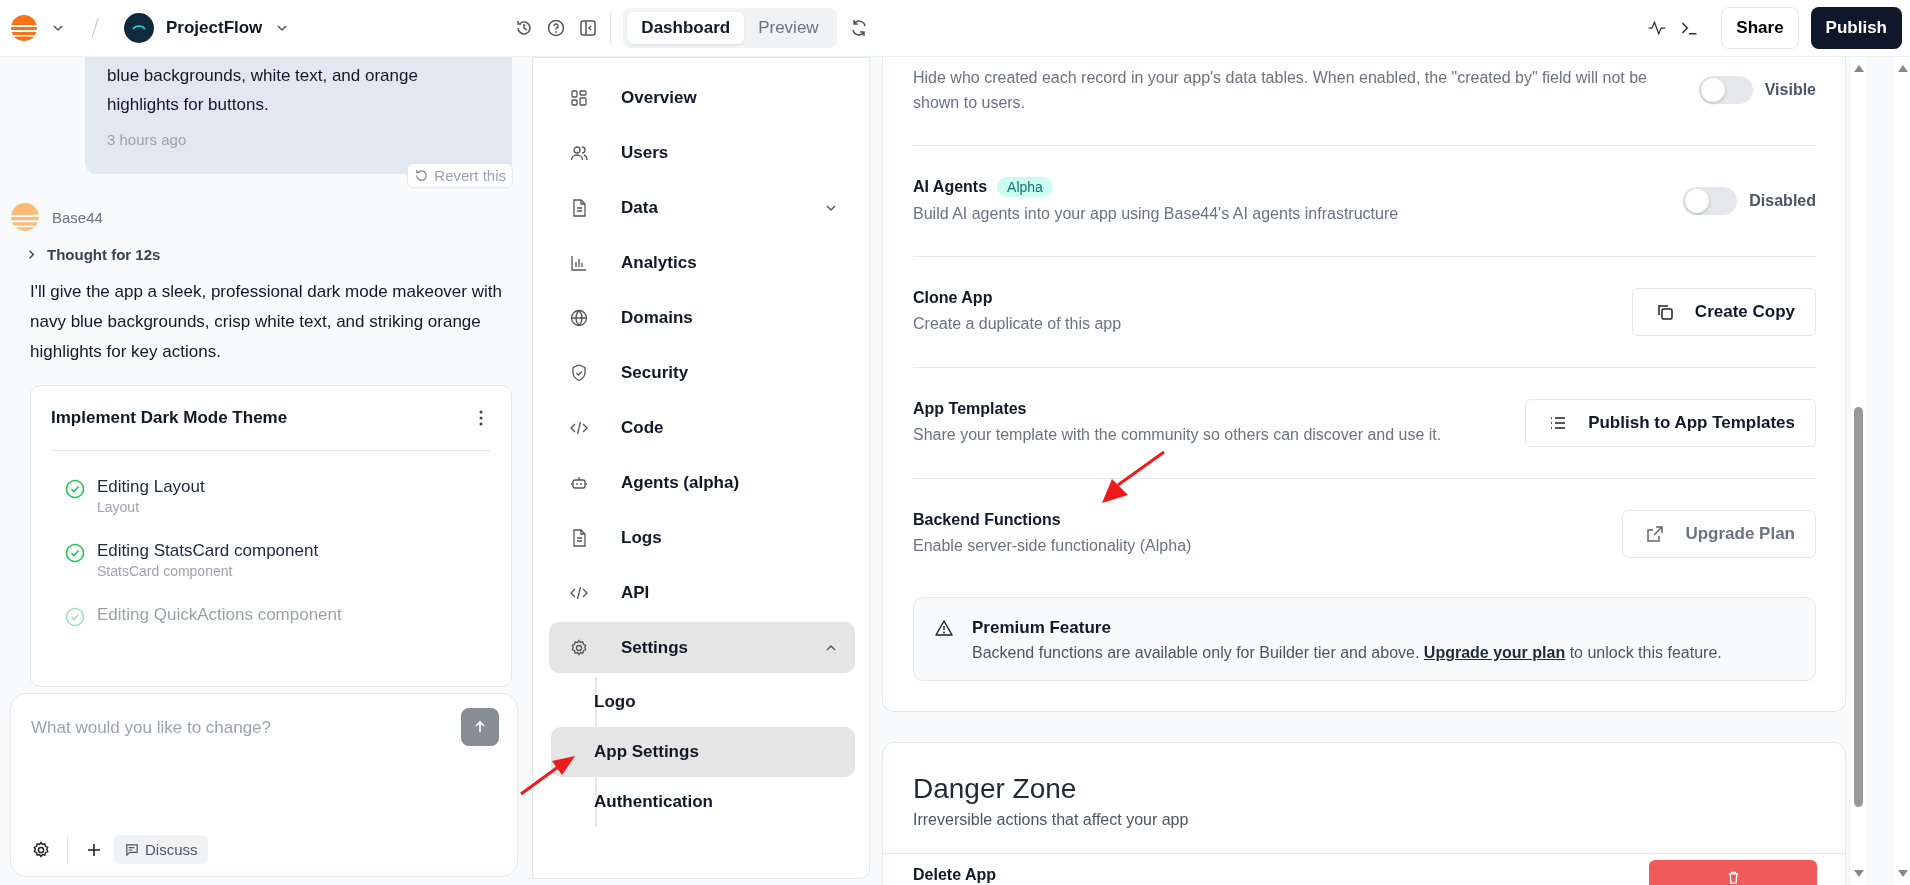  I want to click on view-tab: Preview, so click(788, 28).